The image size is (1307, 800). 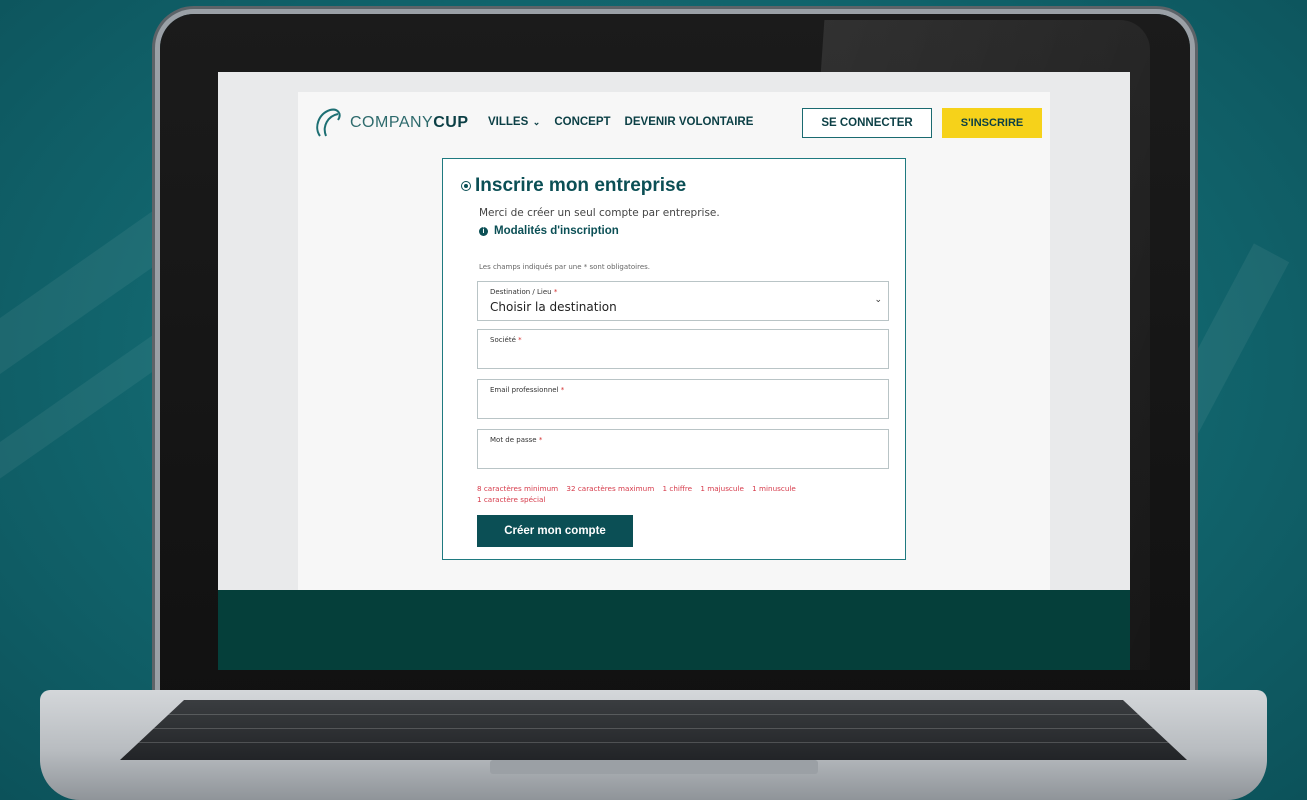 I want to click on societe-input: Société *, so click(x=683, y=349).